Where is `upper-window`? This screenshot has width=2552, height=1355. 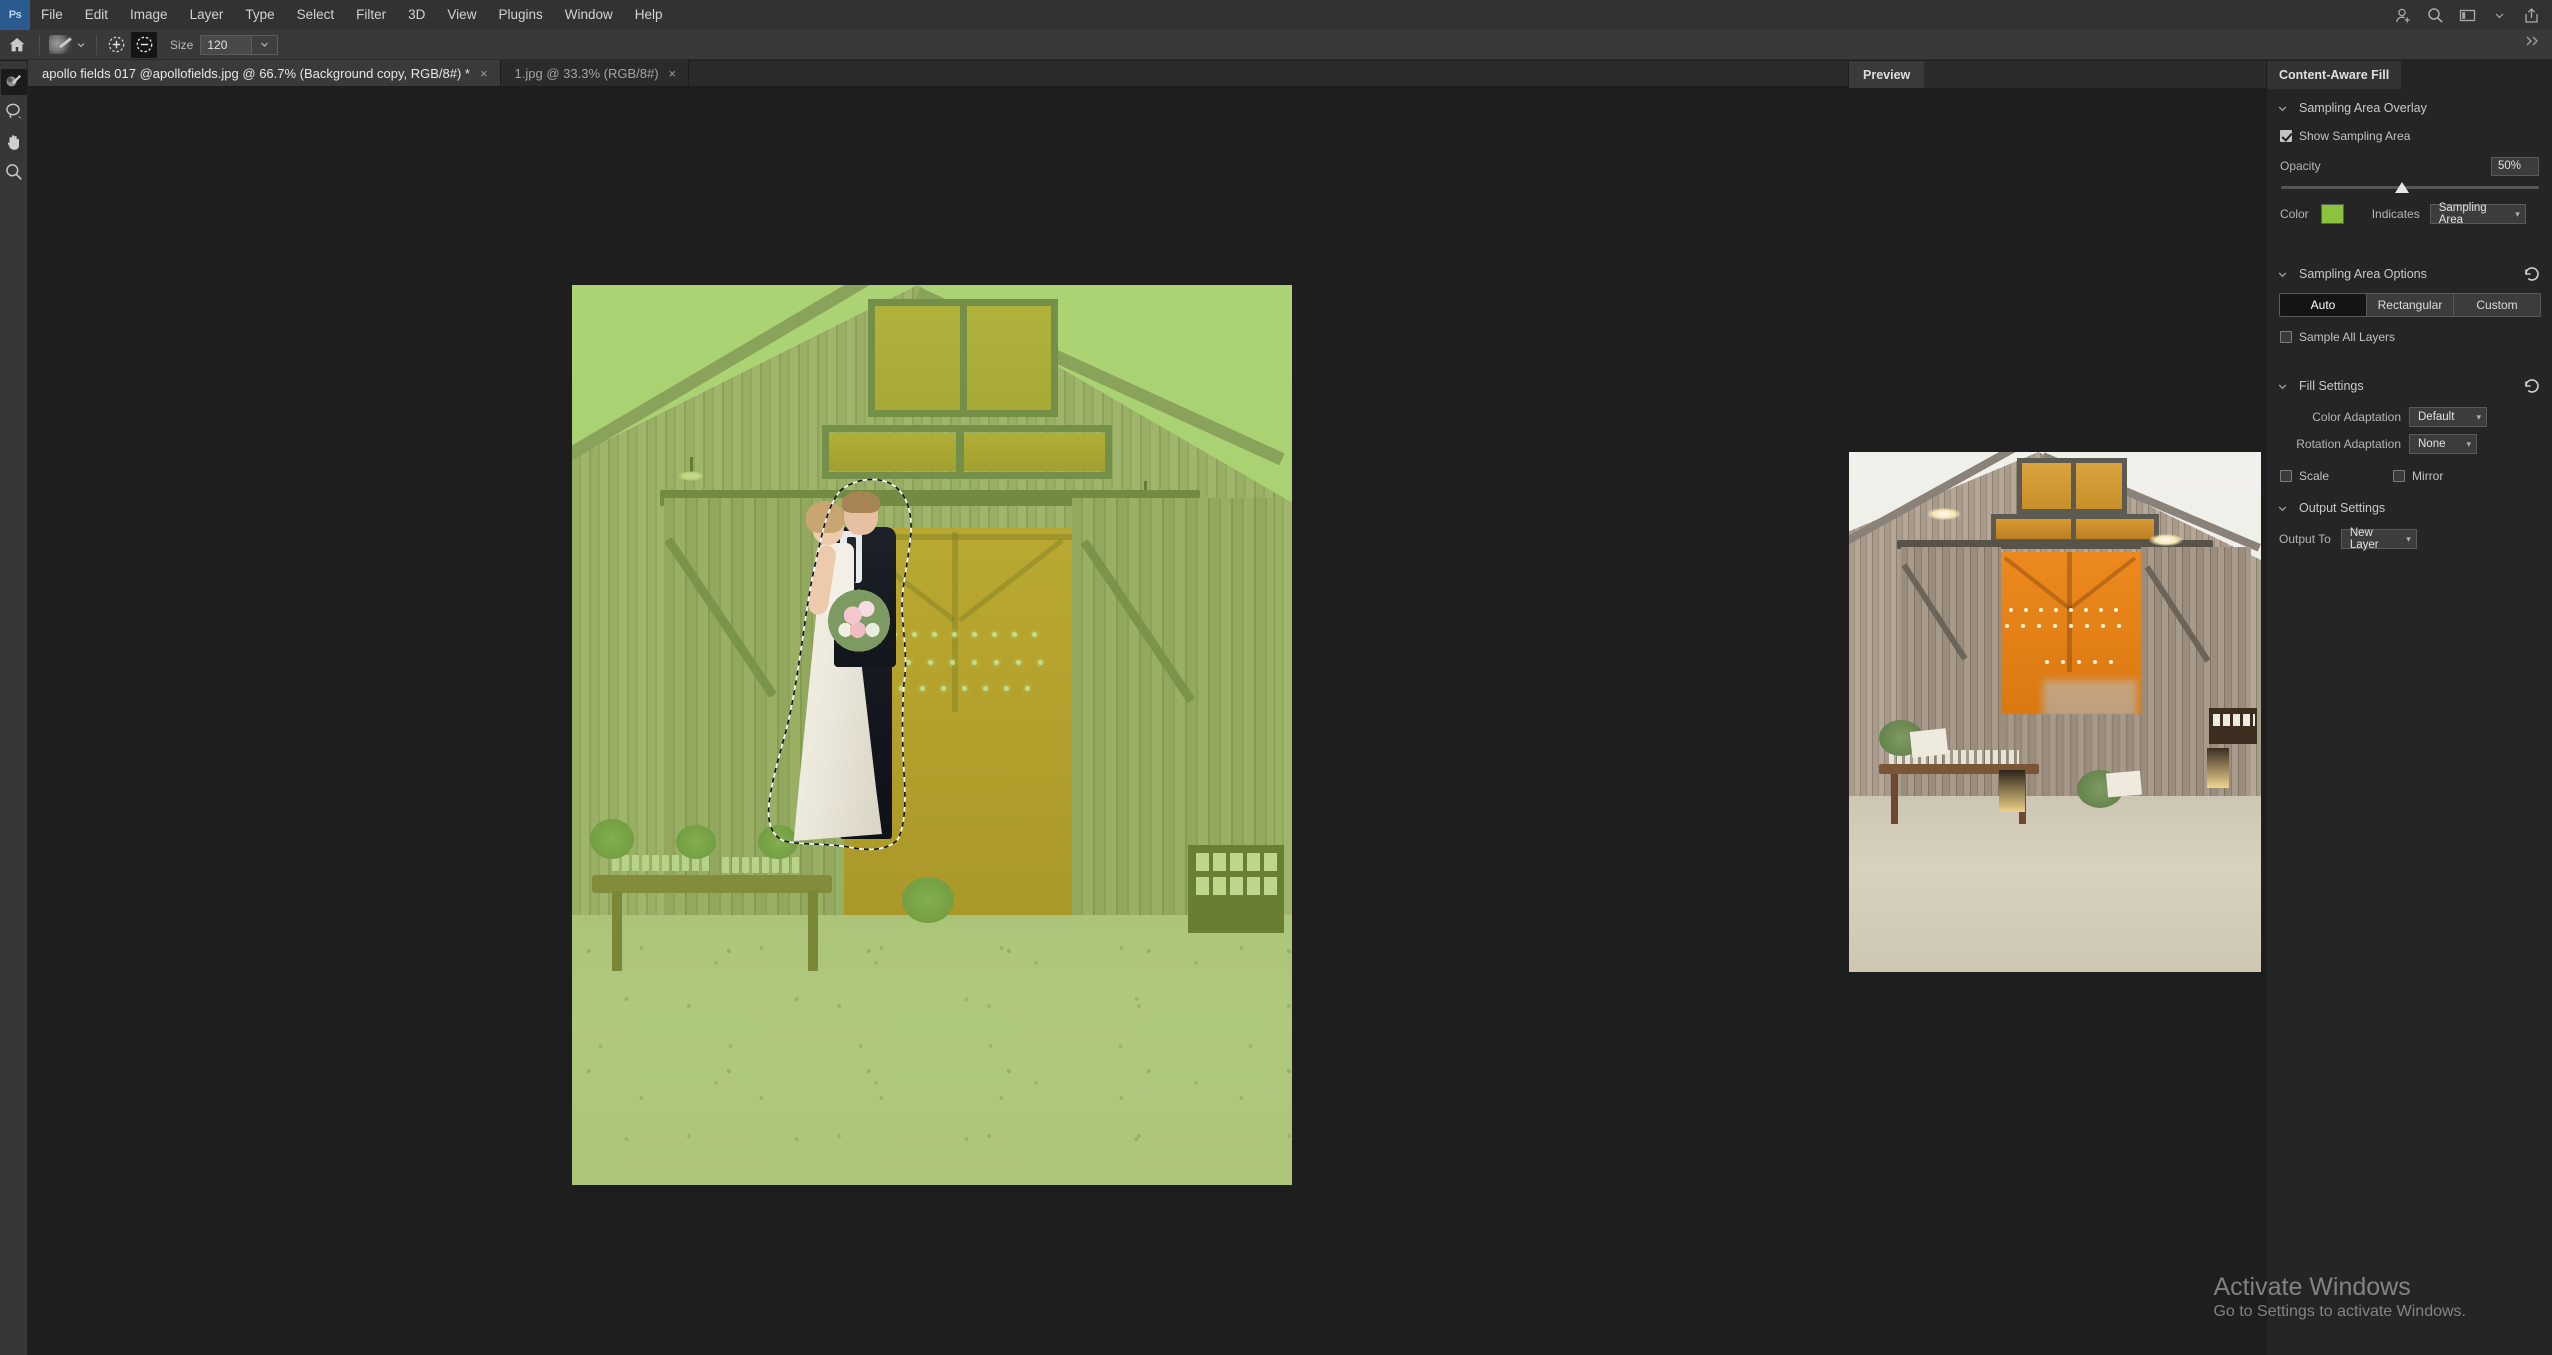
upper-window is located at coordinates (963, 358).